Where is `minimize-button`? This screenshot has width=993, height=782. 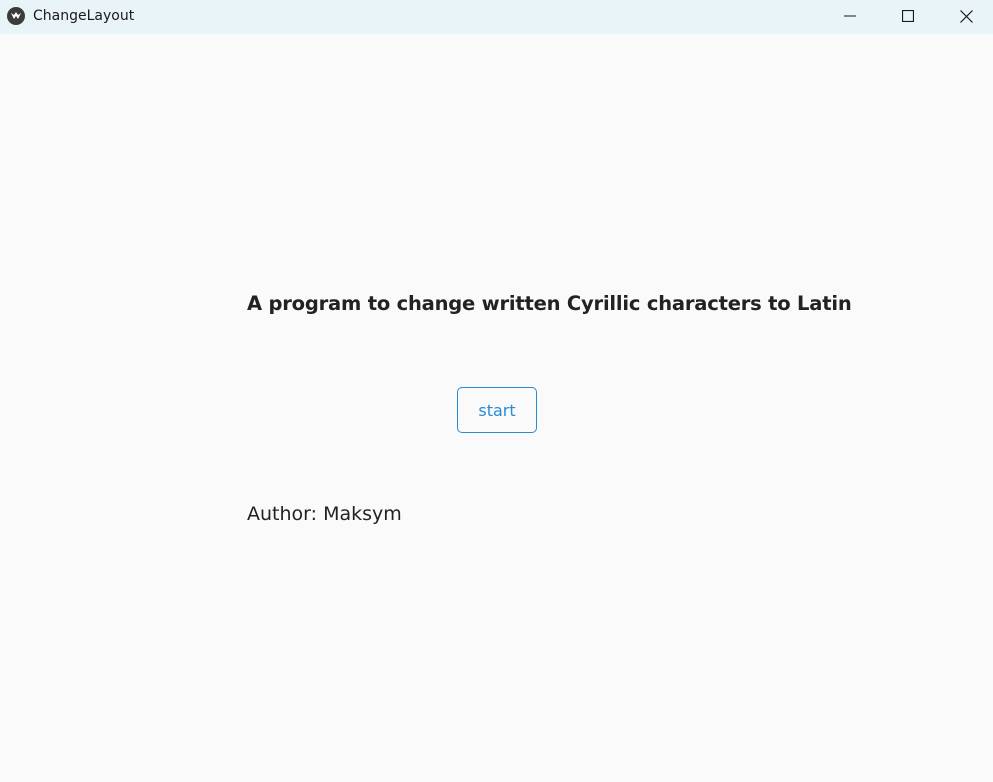
minimize-button is located at coordinates (850, 16).